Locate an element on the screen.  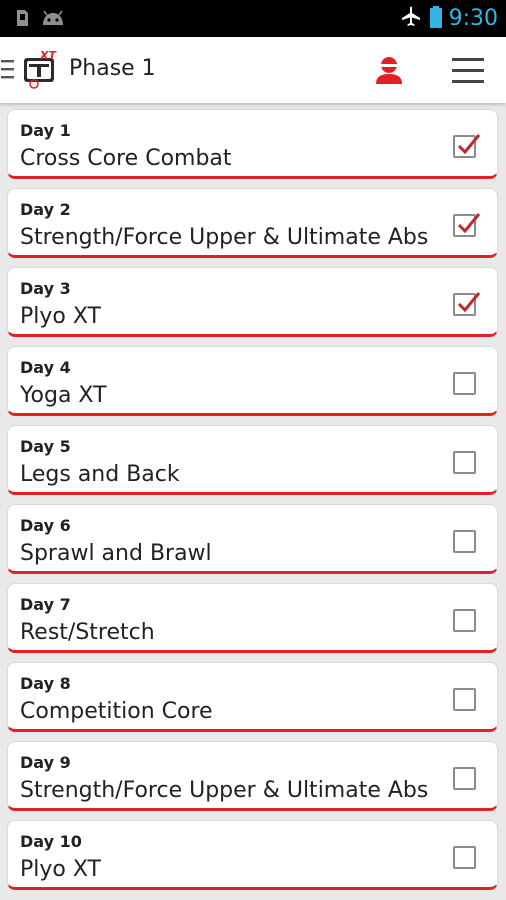
clock: 9:30 is located at coordinates (473, 18).